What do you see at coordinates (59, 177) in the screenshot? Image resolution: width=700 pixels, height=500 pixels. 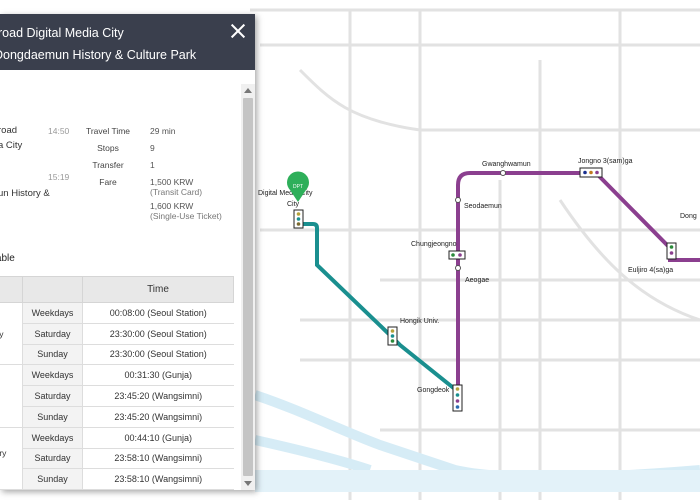 I see `destination-time: 15:19` at bounding box center [59, 177].